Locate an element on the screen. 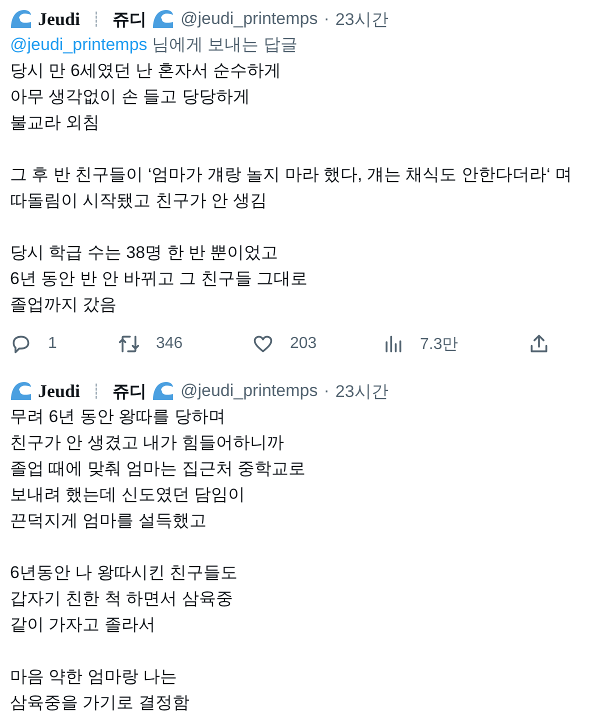 The image size is (592, 721). post-text: 당시 만 6세였던 난 혼자서 순수하게 아무 생각없이 손 들고 당당하게 불교라 외침 is located at coordinates (146, 97).